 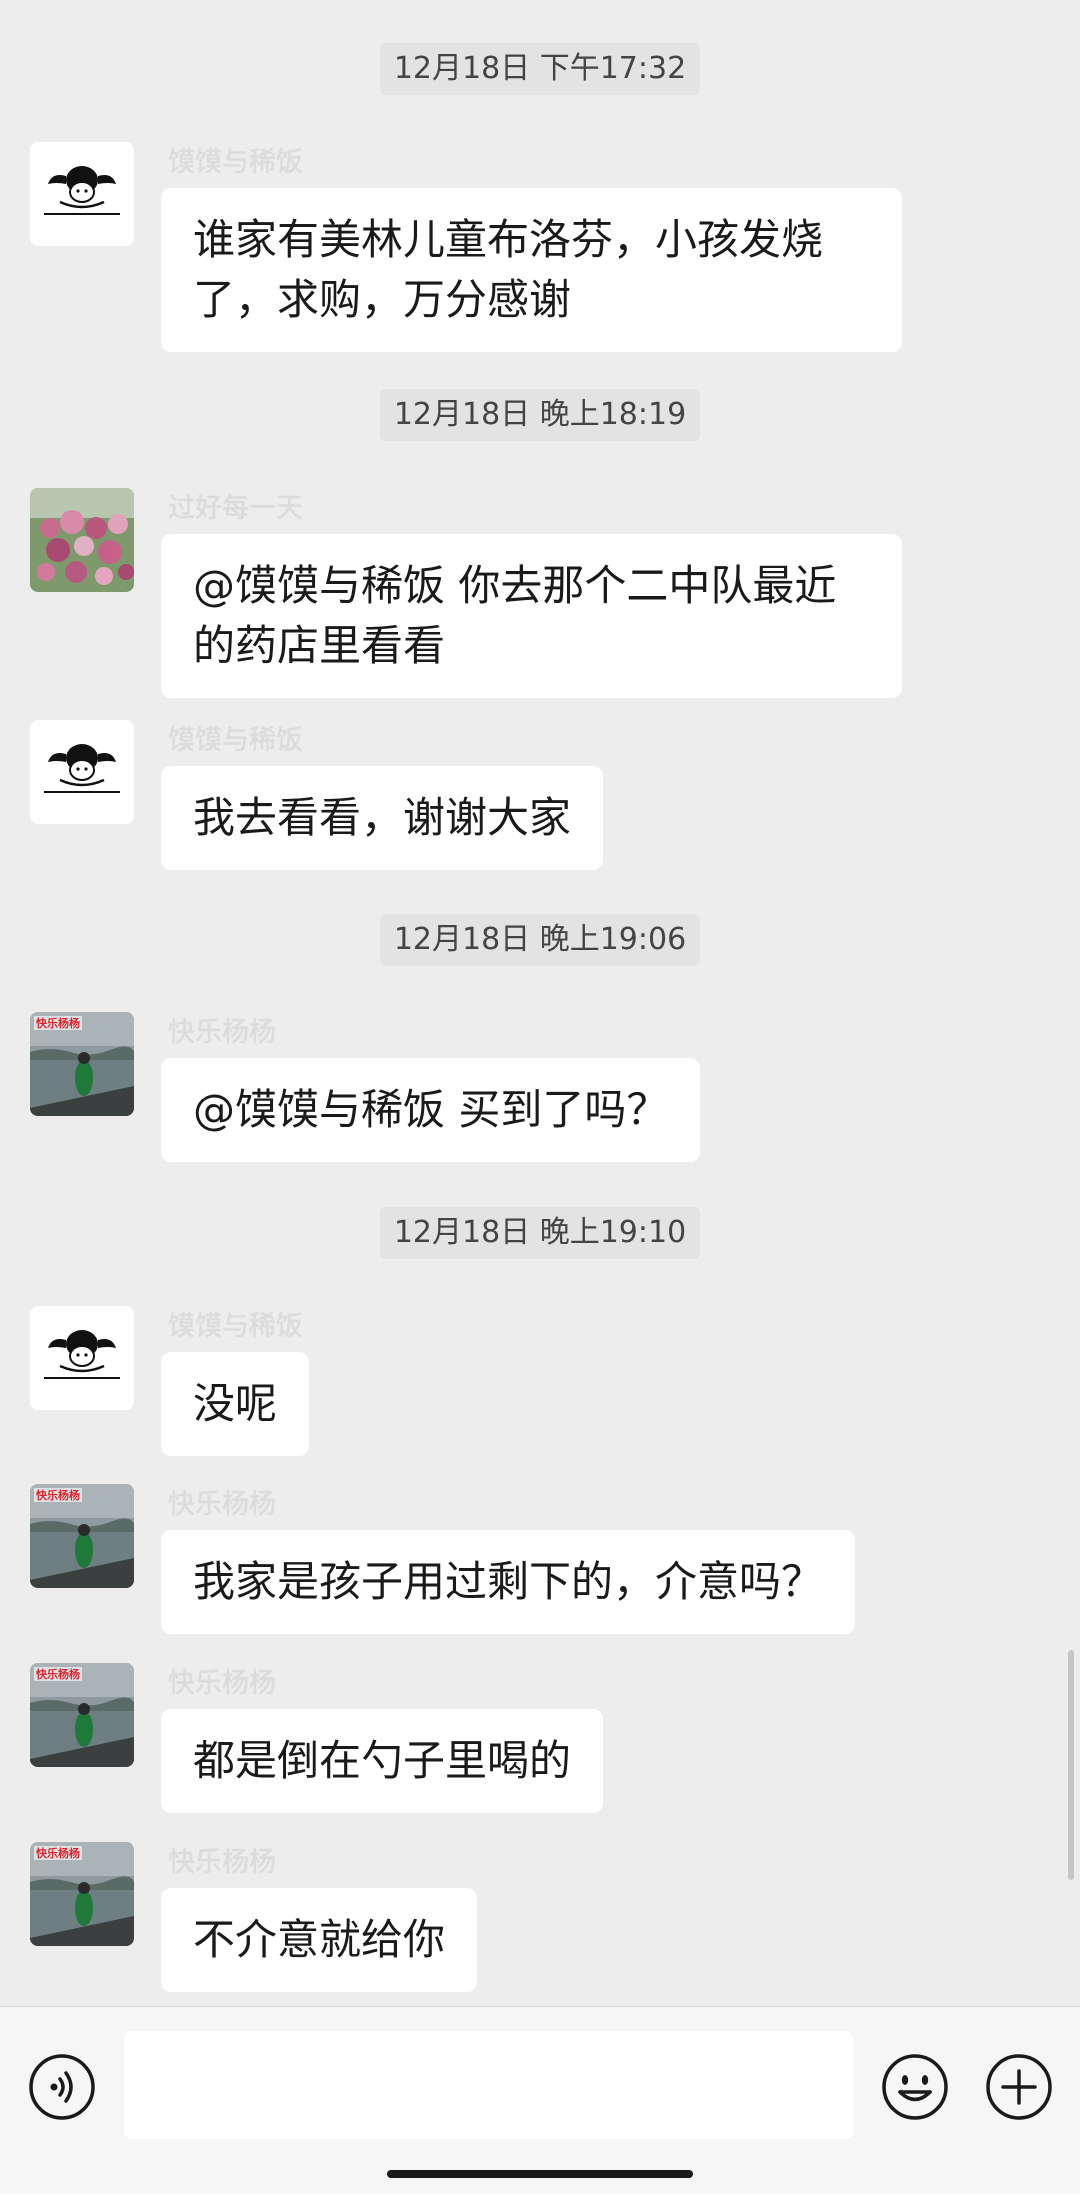 I want to click on input-bar, so click(x=540, y=2100).